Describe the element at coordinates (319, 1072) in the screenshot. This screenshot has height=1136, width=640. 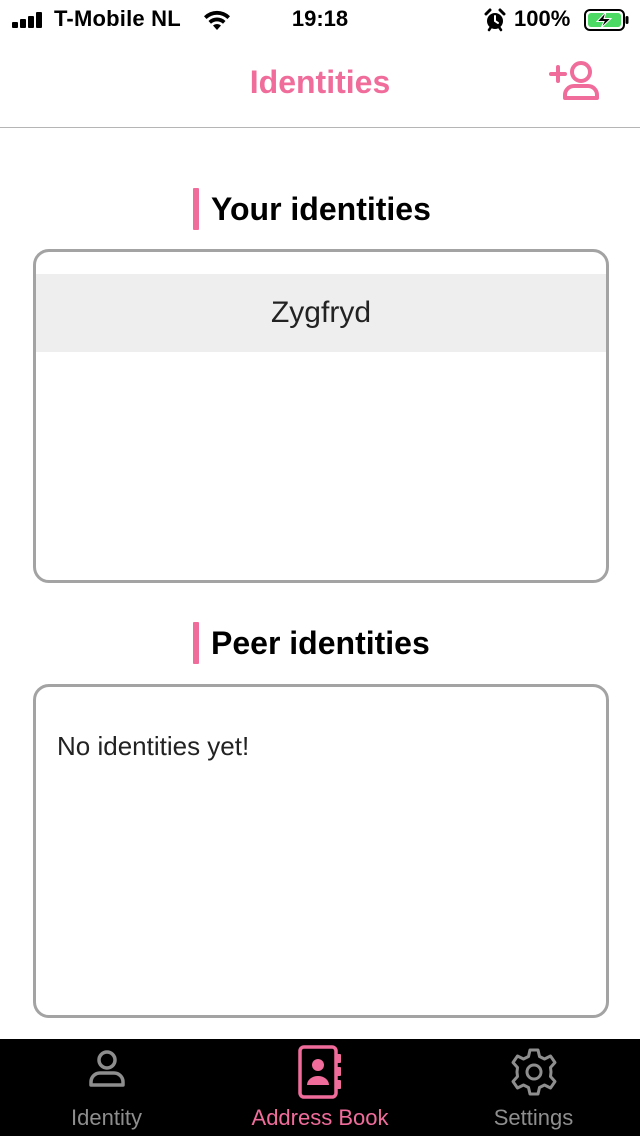
I see `address-book-icon` at that location.